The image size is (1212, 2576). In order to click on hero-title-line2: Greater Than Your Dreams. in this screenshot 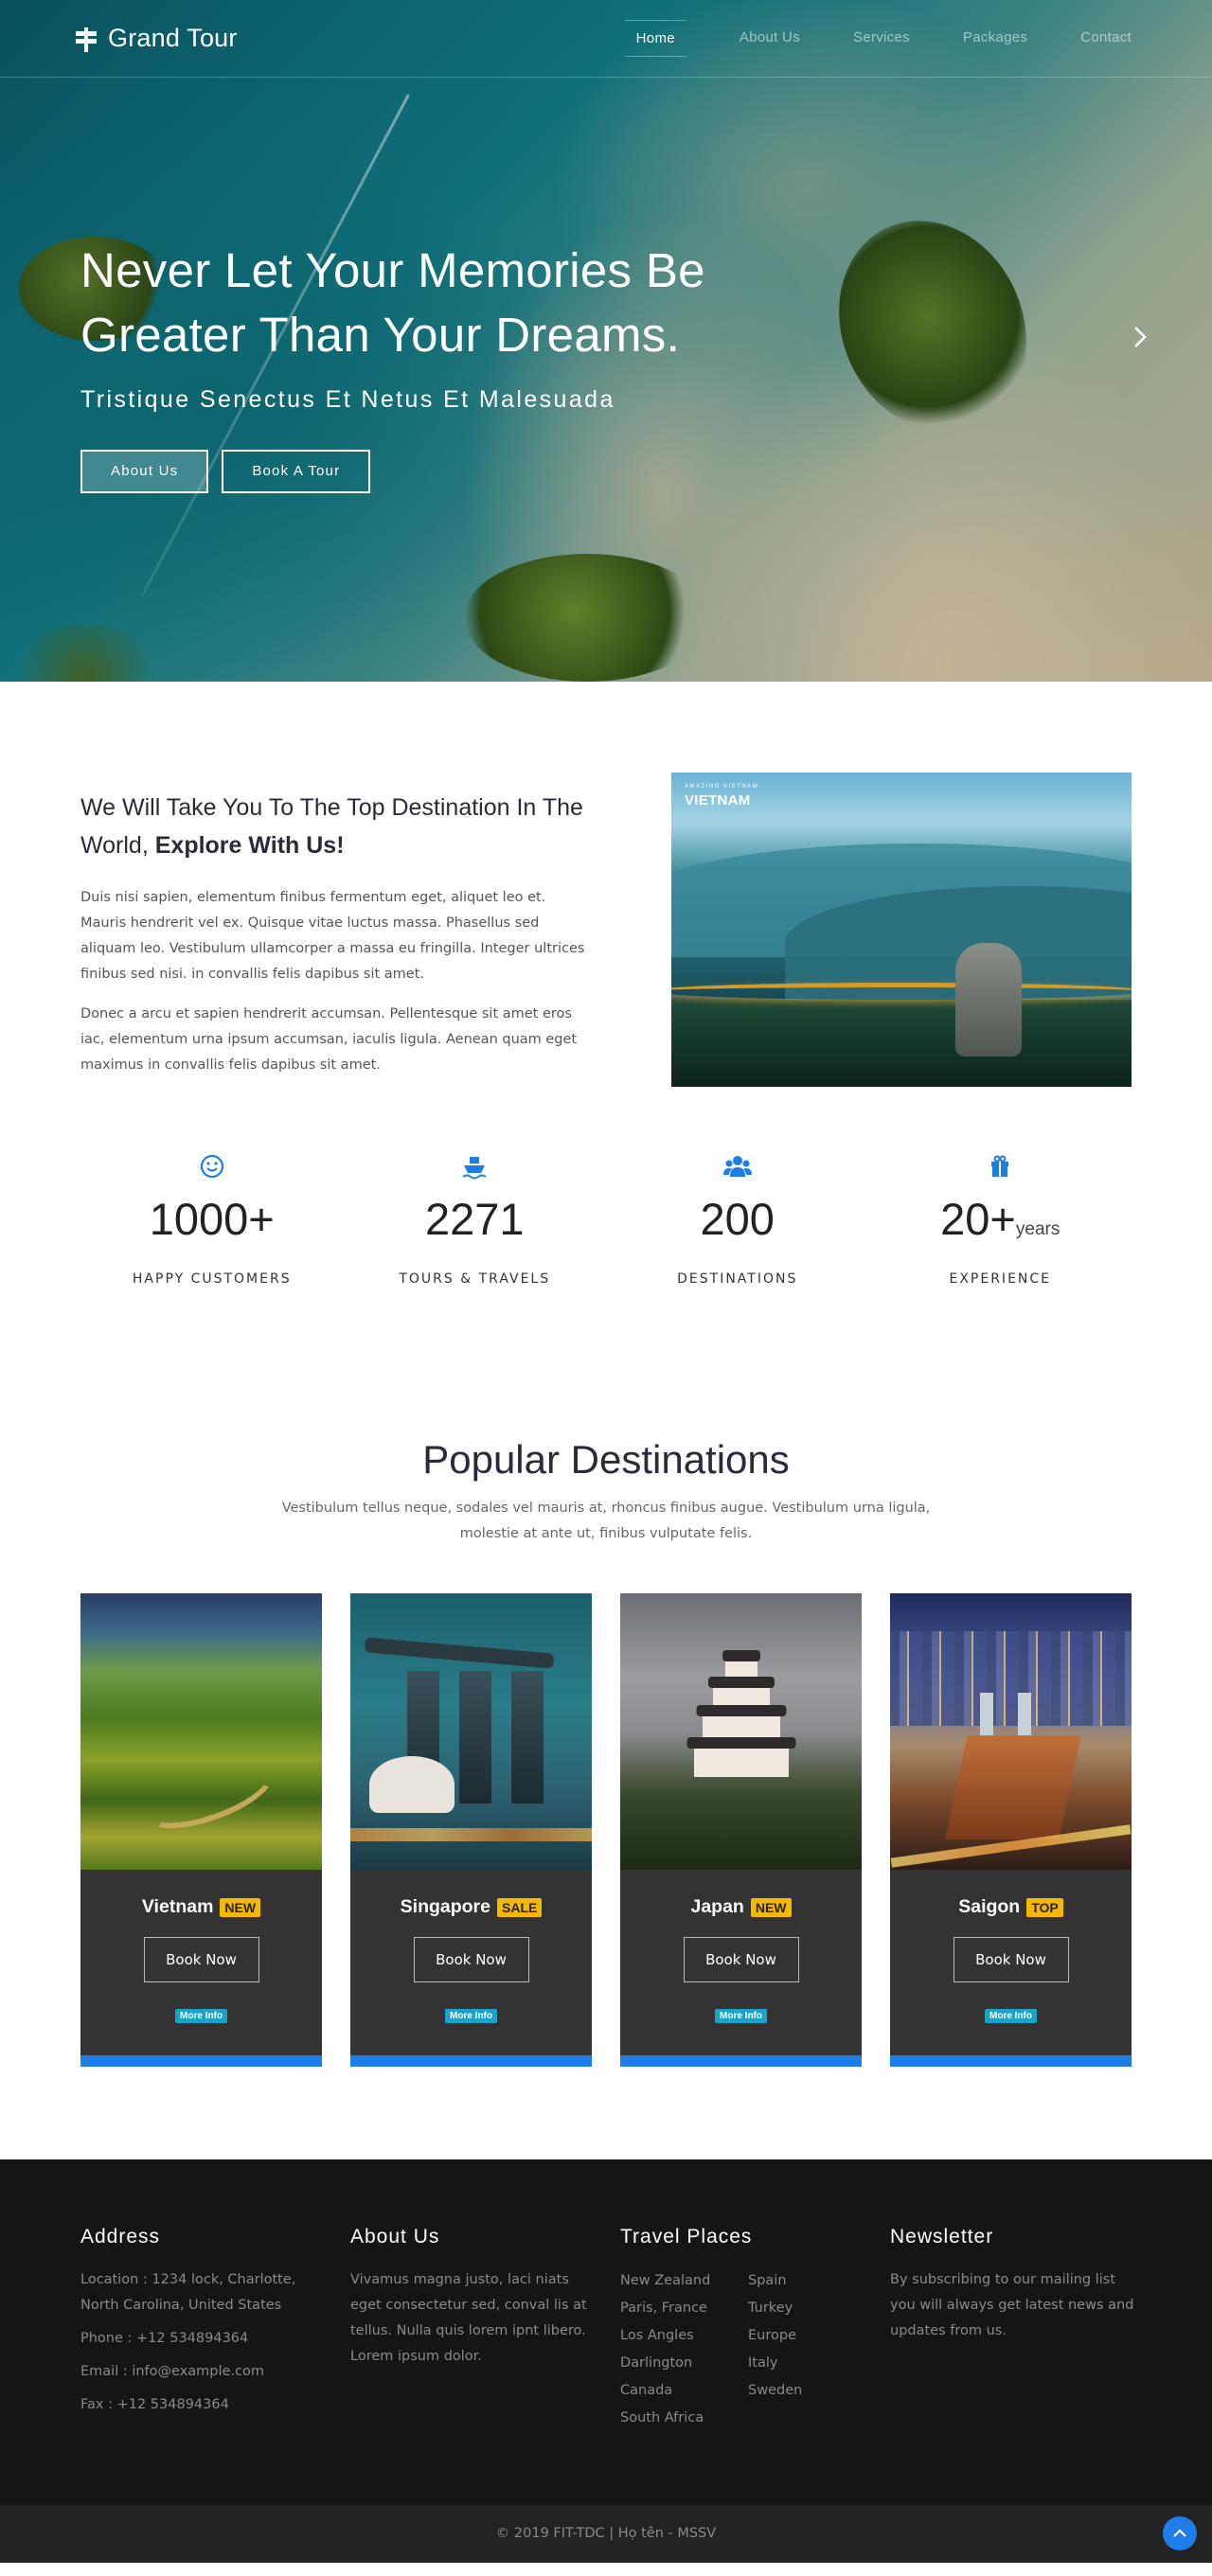, I will do `click(380, 335)`.